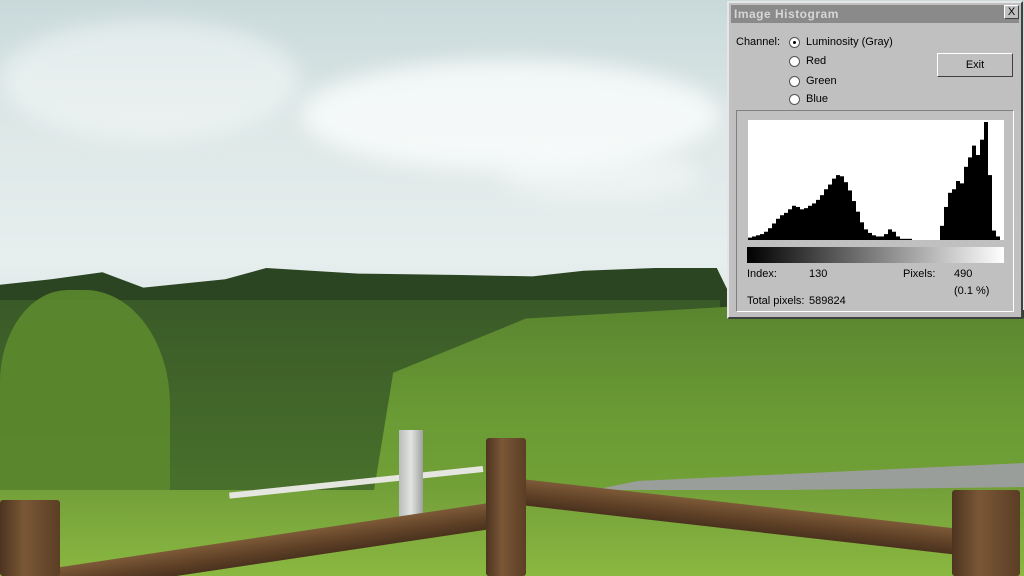  Describe the element at coordinates (875, 255) in the screenshot. I see `gray-ramp` at that location.